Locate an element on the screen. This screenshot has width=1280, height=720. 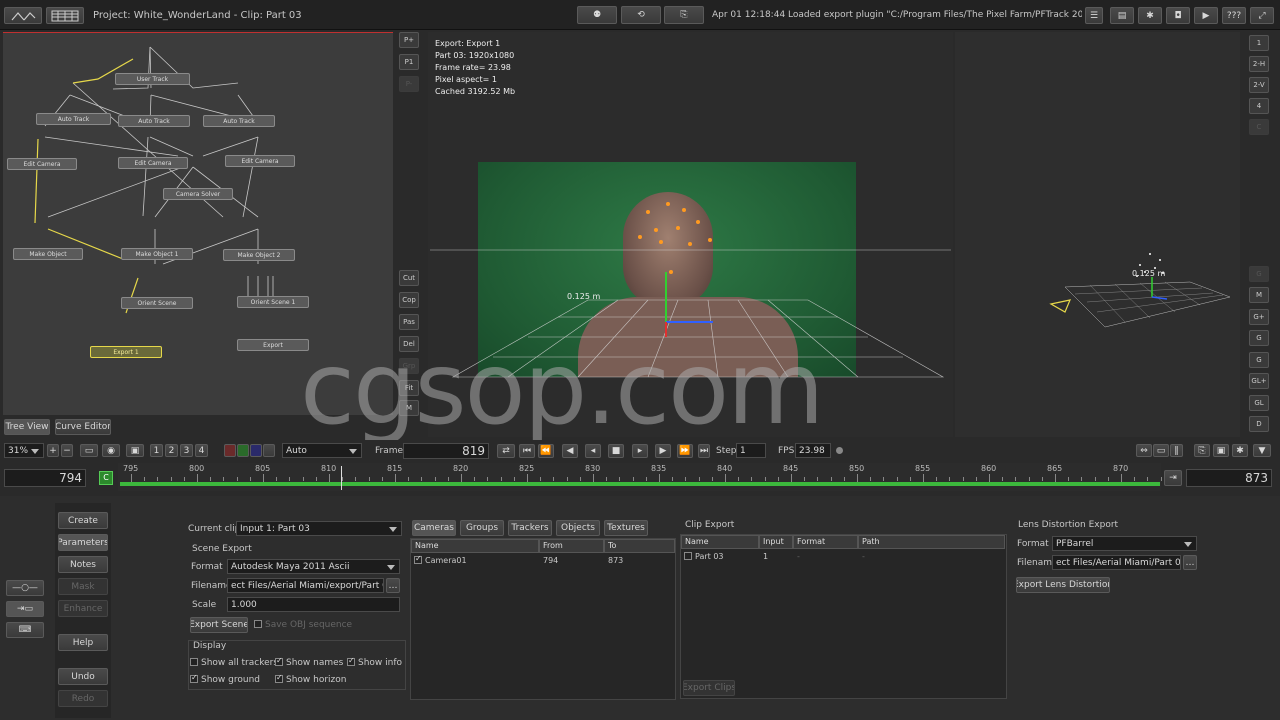
view-button-4: 4 is located at coordinates (1259, 106).